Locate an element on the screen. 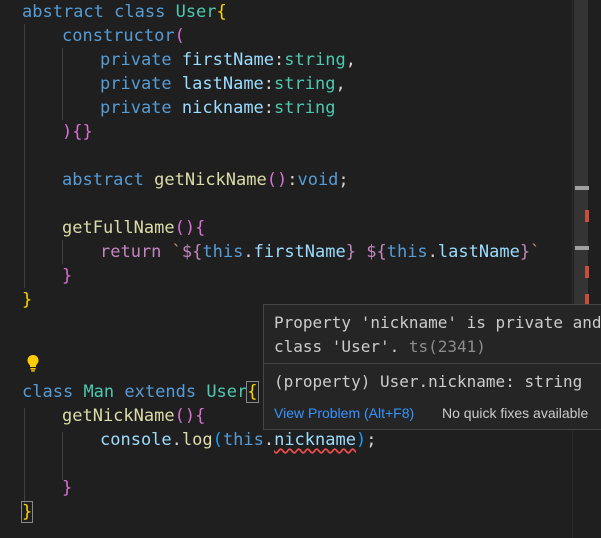  code-line-2: constructor( is located at coordinates (123, 36).